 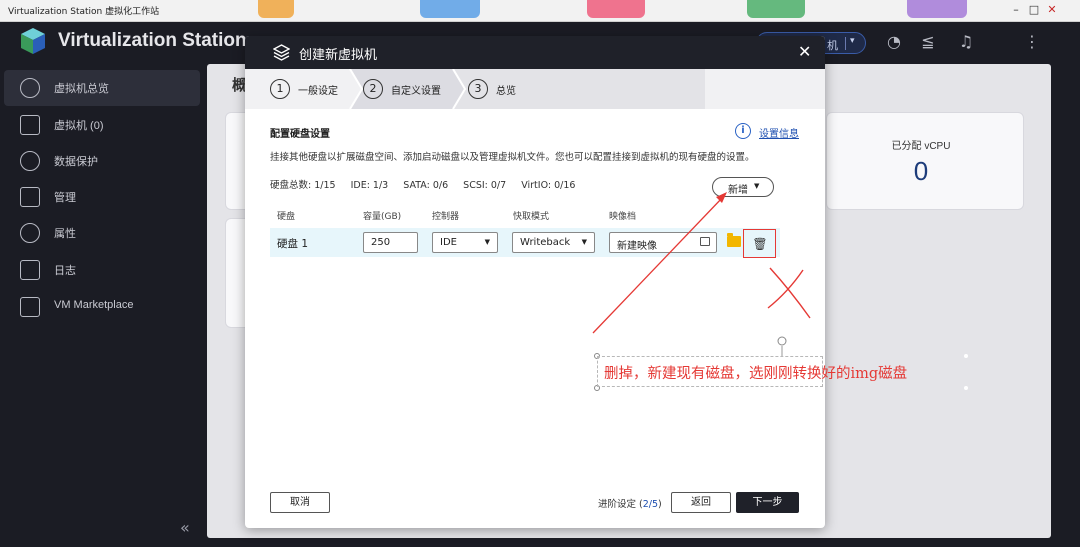 I want to click on back-button: 返回, so click(x=701, y=502).